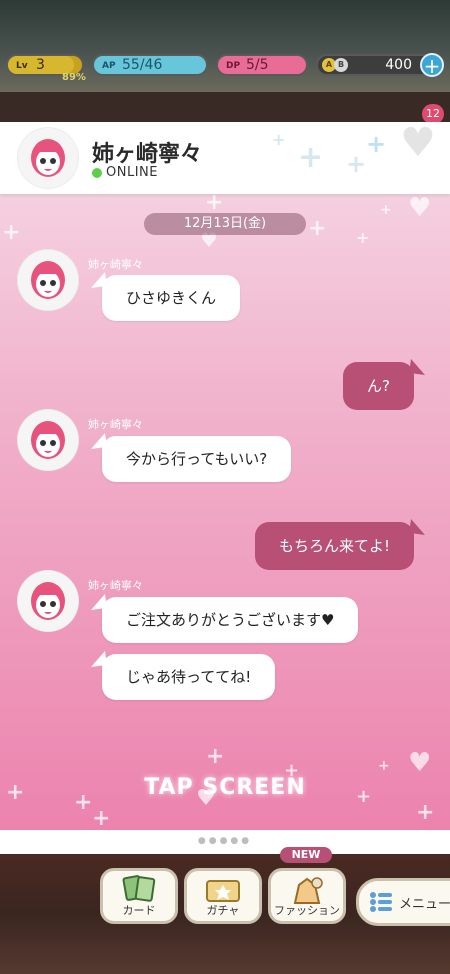 Image resolution: width=450 pixels, height=974 pixels. I want to click on tap-screen-prompt: TAP SCREEN, so click(225, 787).